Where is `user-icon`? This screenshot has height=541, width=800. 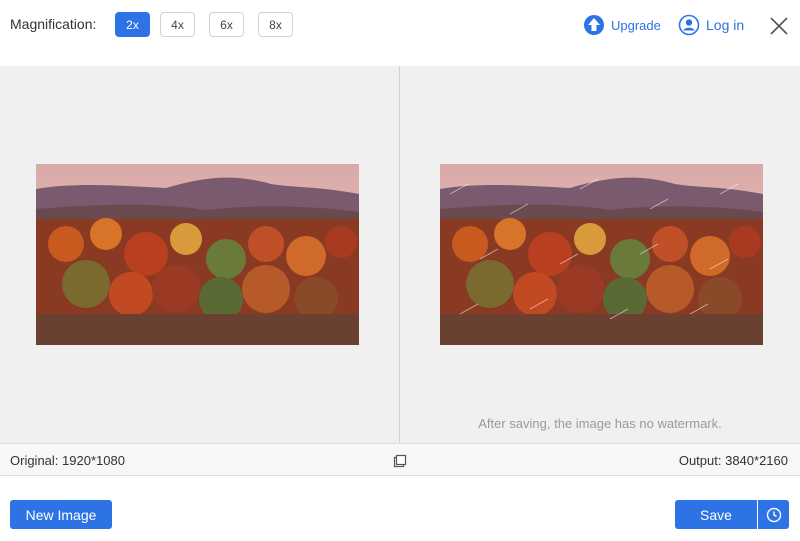 user-icon is located at coordinates (689, 25).